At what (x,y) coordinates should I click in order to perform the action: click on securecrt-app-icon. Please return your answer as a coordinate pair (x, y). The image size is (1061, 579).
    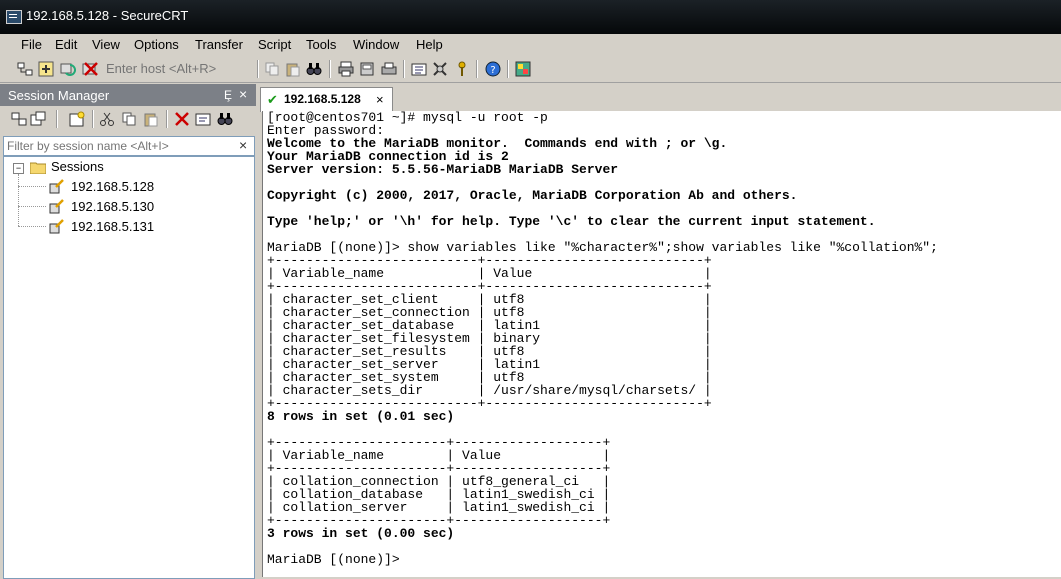
    Looking at the image, I should click on (14, 17).